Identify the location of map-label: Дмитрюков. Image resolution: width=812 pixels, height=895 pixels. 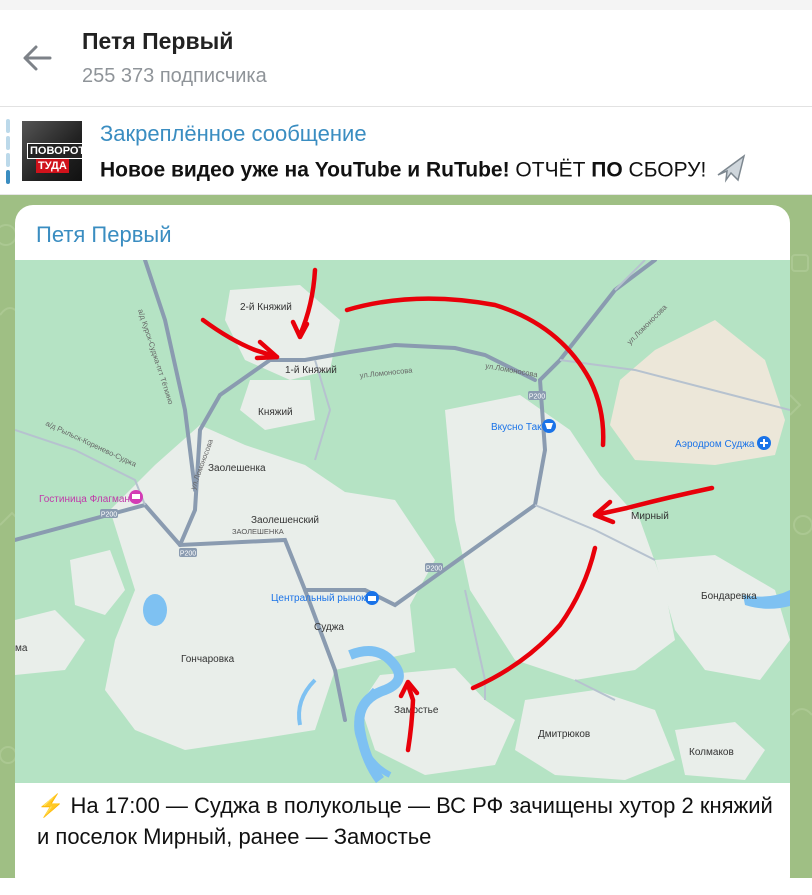
(564, 734).